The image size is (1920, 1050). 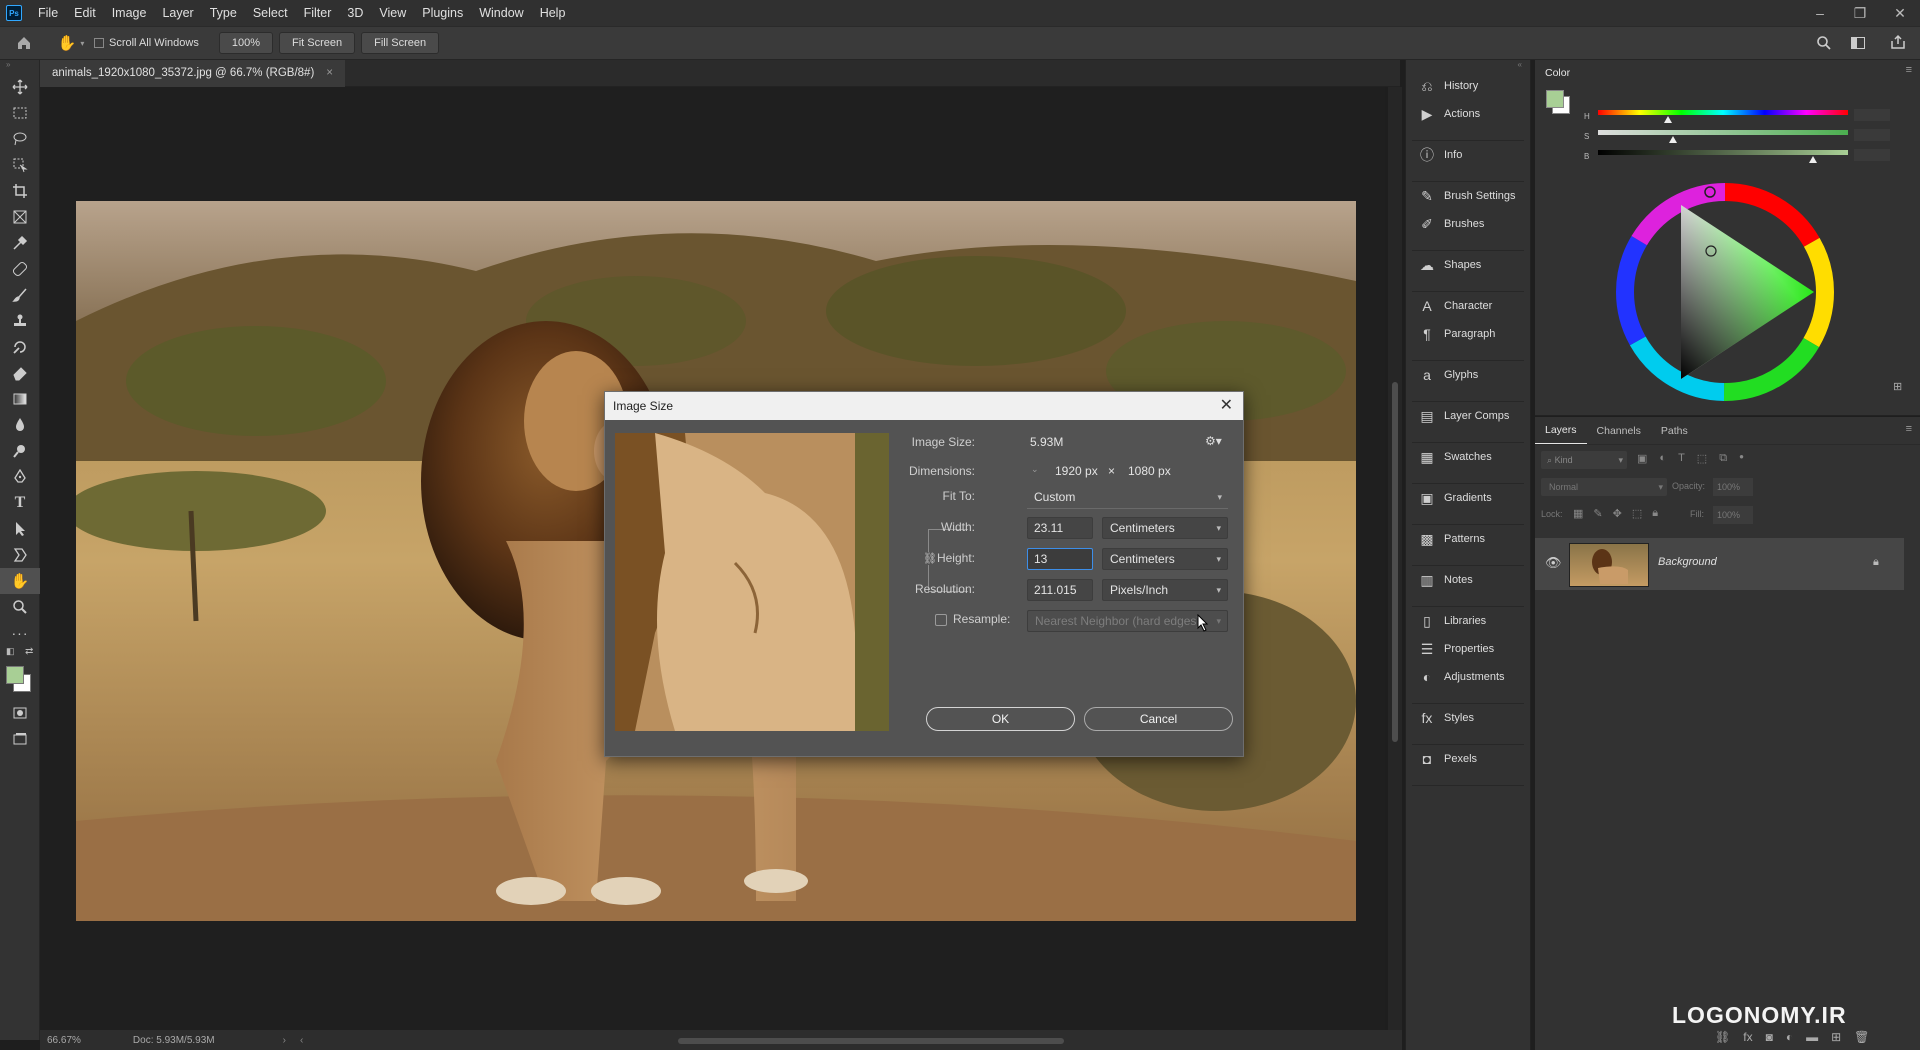 What do you see at coordinates (14, 13) in the screenshot?
I see `photoshop-logo-icon: Ps` at bounding box center [14, 13].